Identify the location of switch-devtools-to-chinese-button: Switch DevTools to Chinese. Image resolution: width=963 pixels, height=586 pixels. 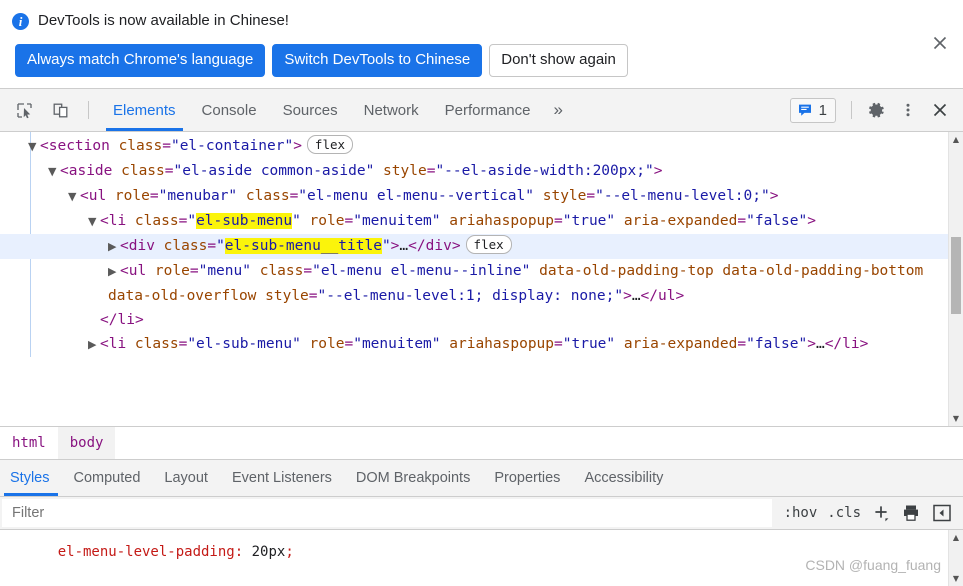
(377, 60).